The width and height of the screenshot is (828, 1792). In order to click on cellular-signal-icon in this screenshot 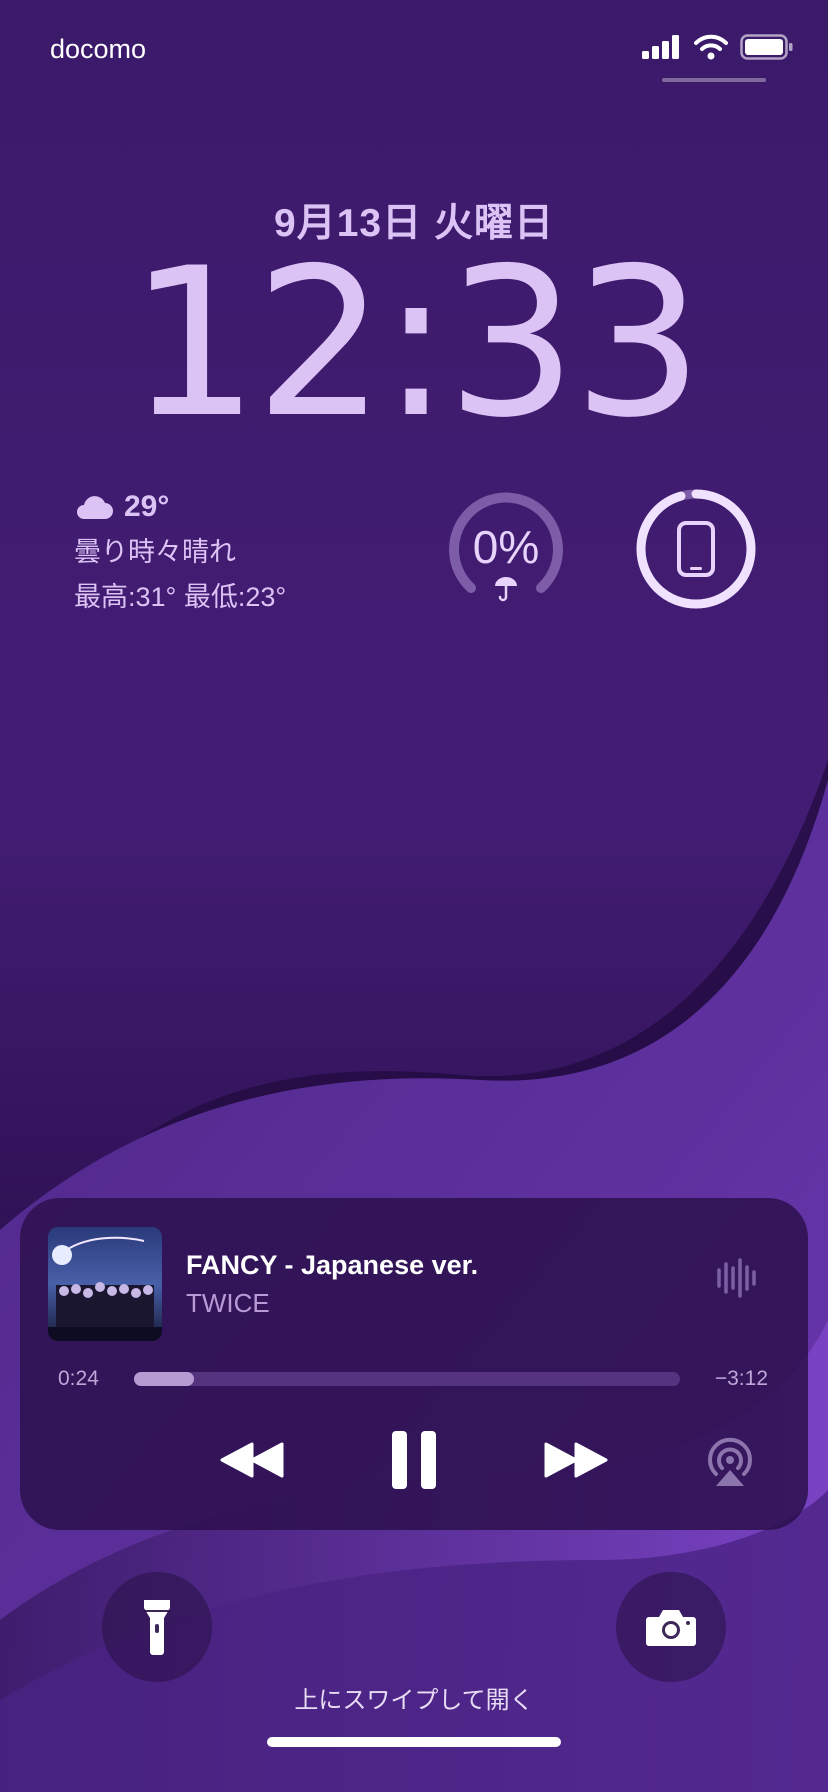, I will do `click(660, 47)`.